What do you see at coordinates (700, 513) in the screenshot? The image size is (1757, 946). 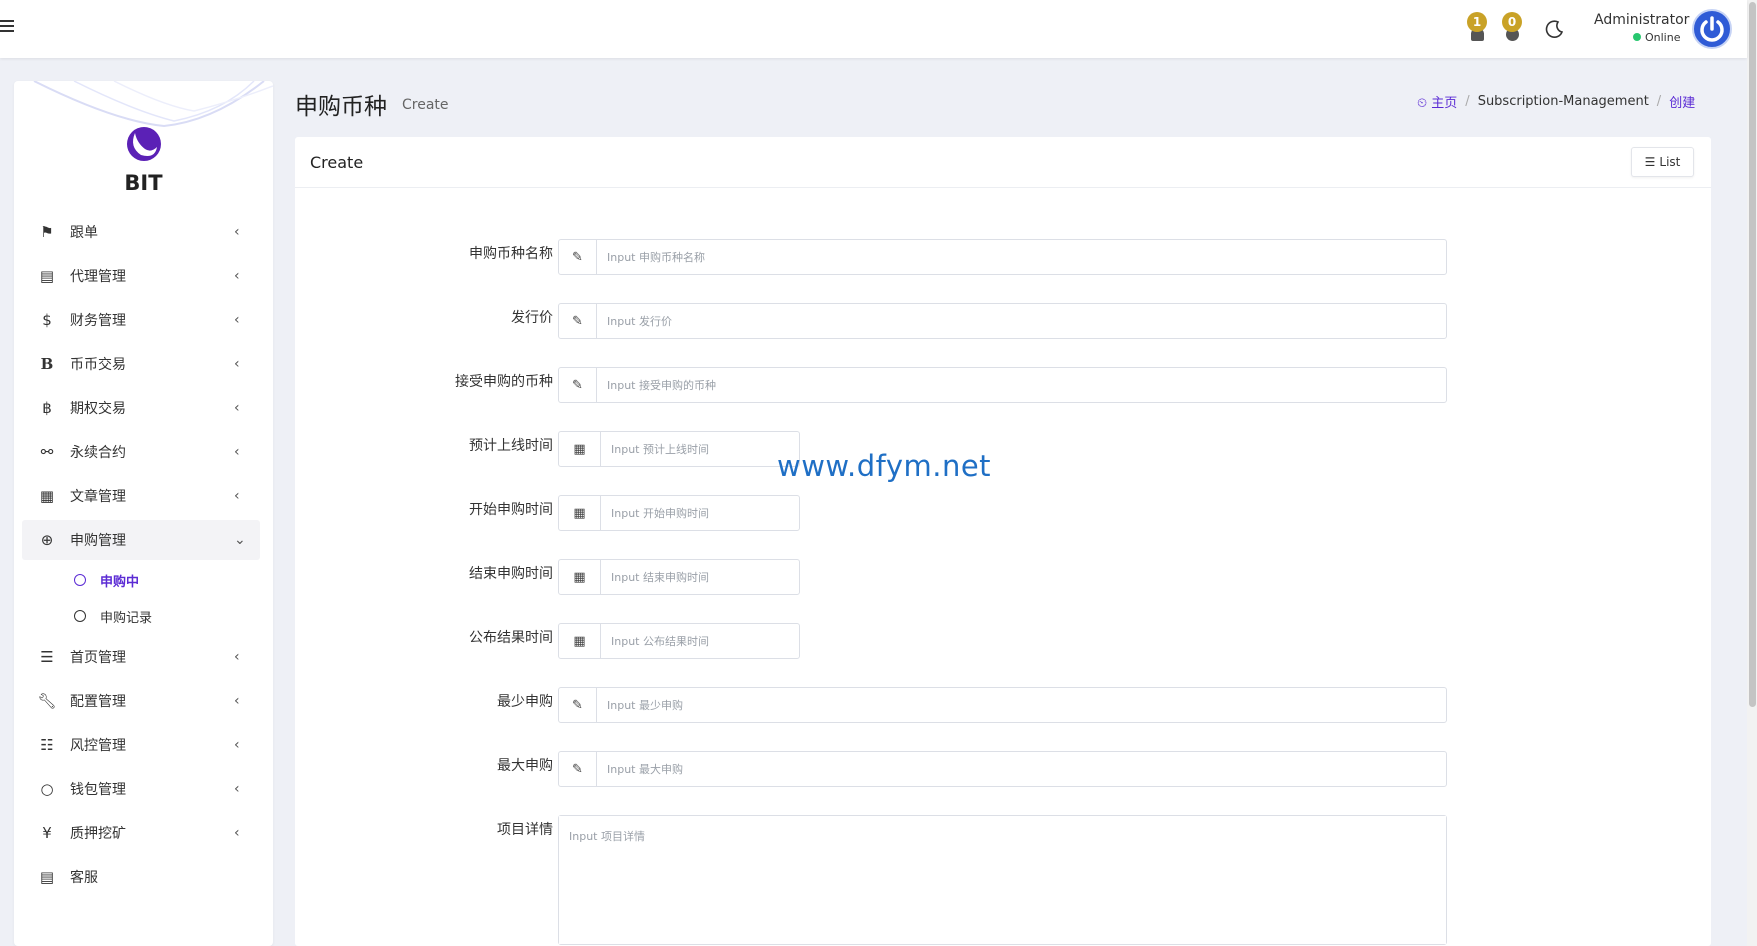 I see `start-time-input` at bounding box center [700, 513].